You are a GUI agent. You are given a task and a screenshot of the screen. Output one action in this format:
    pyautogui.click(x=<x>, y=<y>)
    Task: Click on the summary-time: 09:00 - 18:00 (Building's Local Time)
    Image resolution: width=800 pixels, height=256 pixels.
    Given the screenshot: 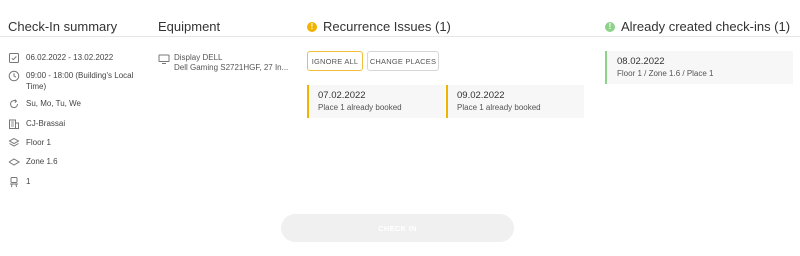 What is the action you would take?
    pyautogui.click(x=76, y=81)
    